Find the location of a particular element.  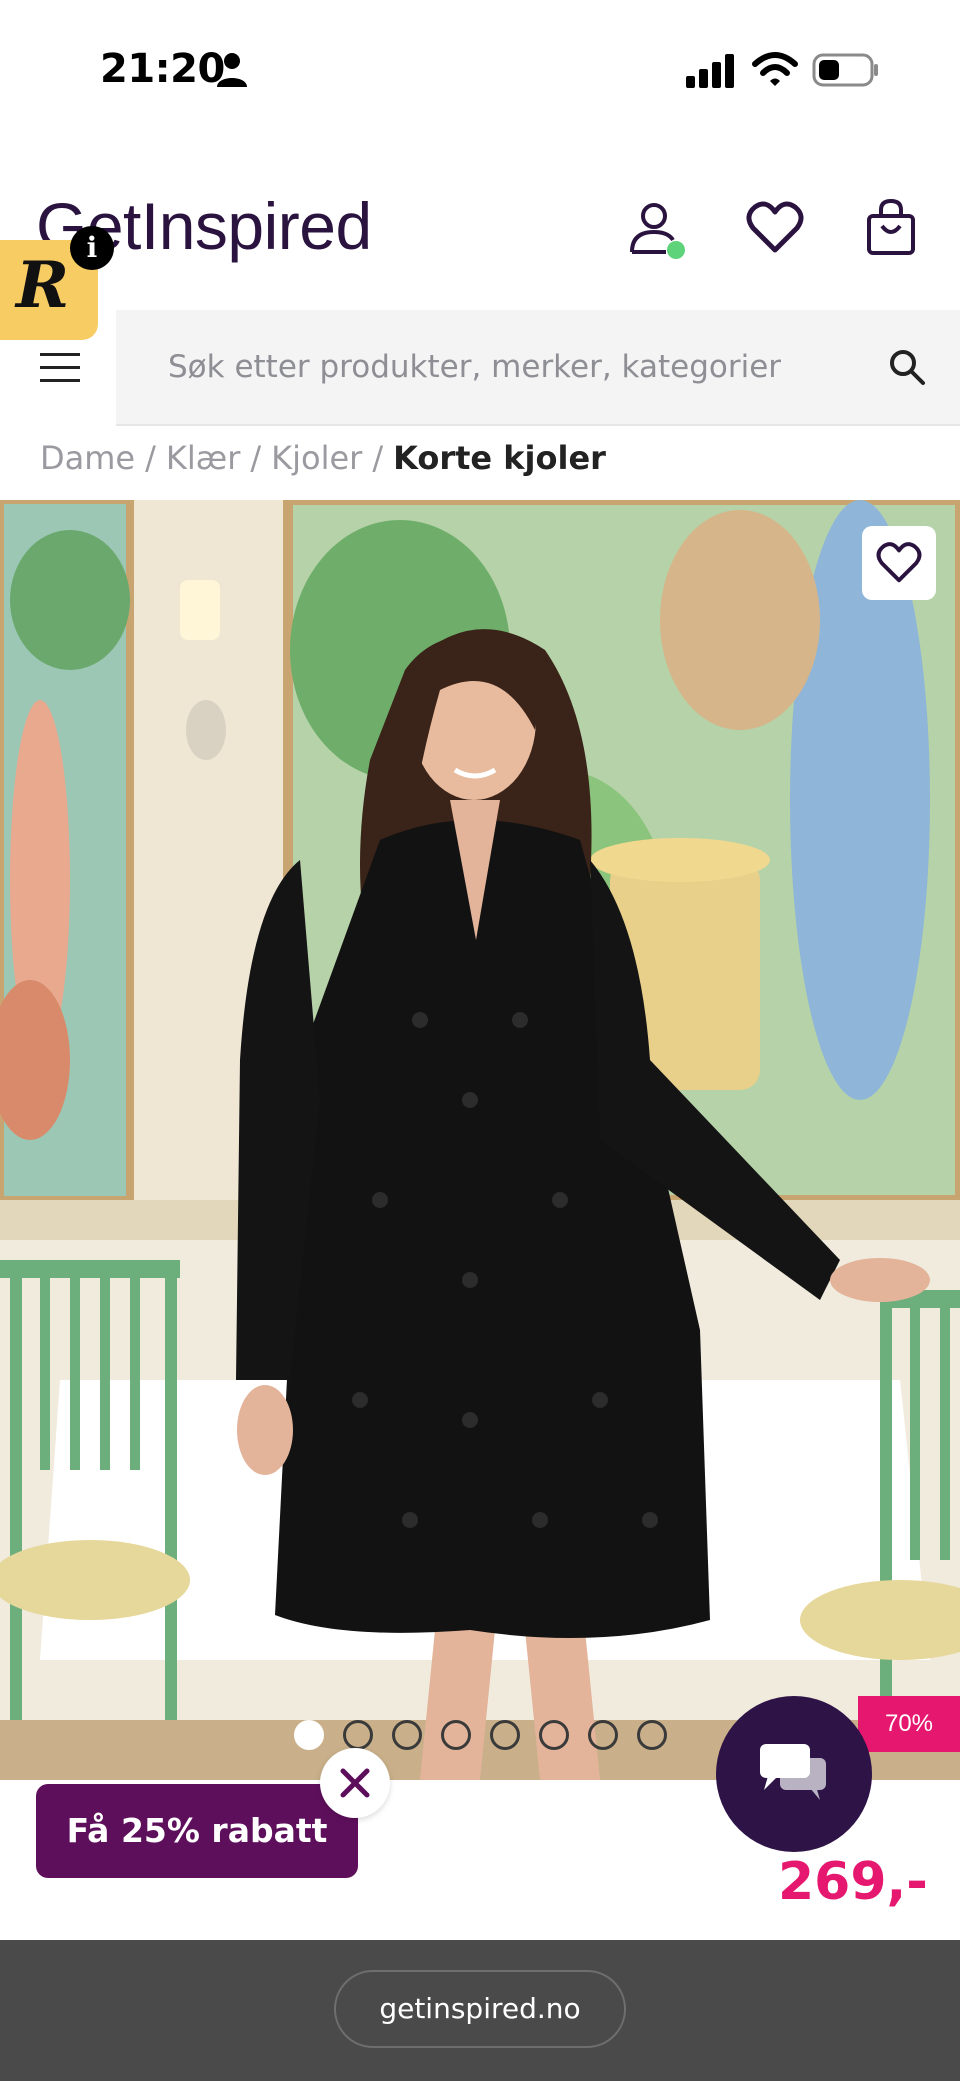

chat-button is located at coordinates (794, 1774).